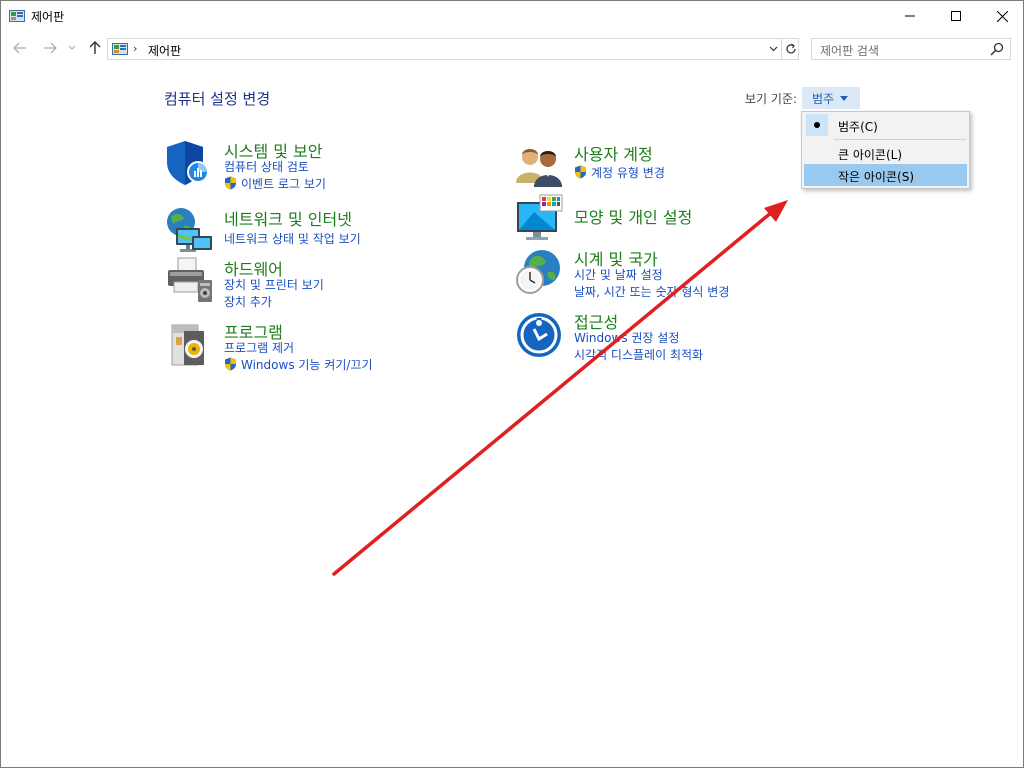  I want to click on link-change-account-type: 계정 유형 변경, so click(619, 172).